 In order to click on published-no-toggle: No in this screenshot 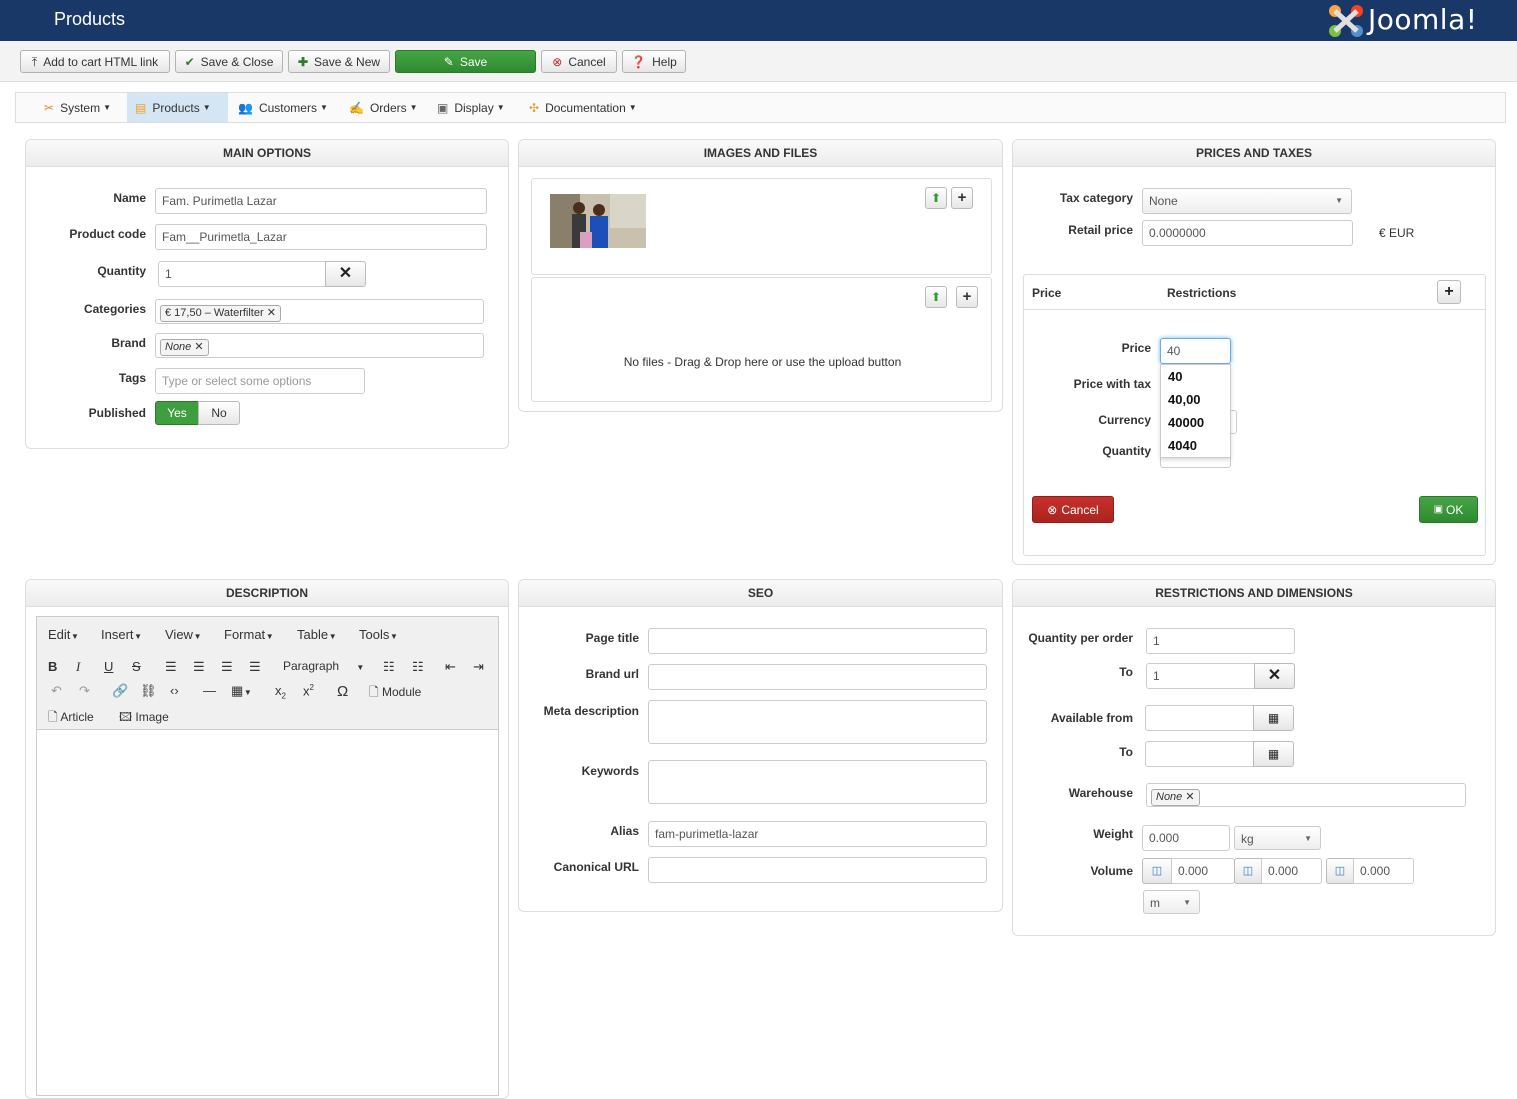, I will do `click(219, 413)`.